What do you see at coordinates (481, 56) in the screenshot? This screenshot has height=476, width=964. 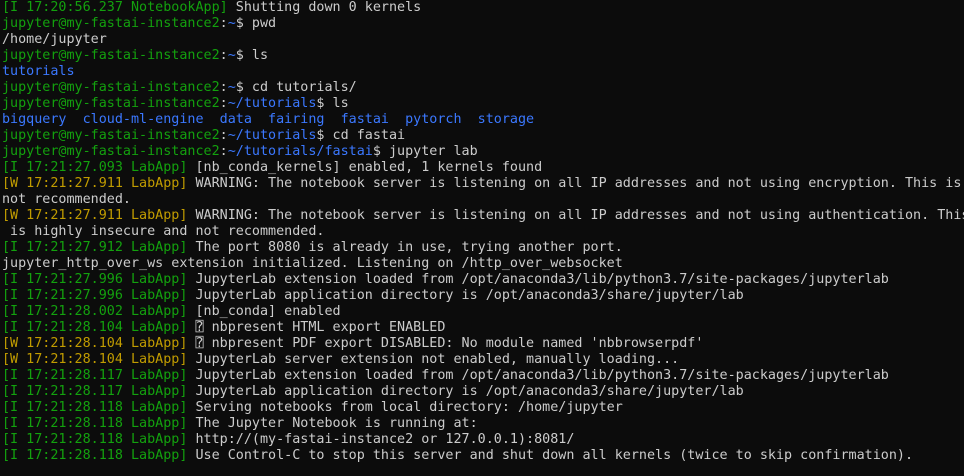 I see `terminal-line: jupyter@my-fastai-instance2:~$ ls` at bounding box center [481, 56].